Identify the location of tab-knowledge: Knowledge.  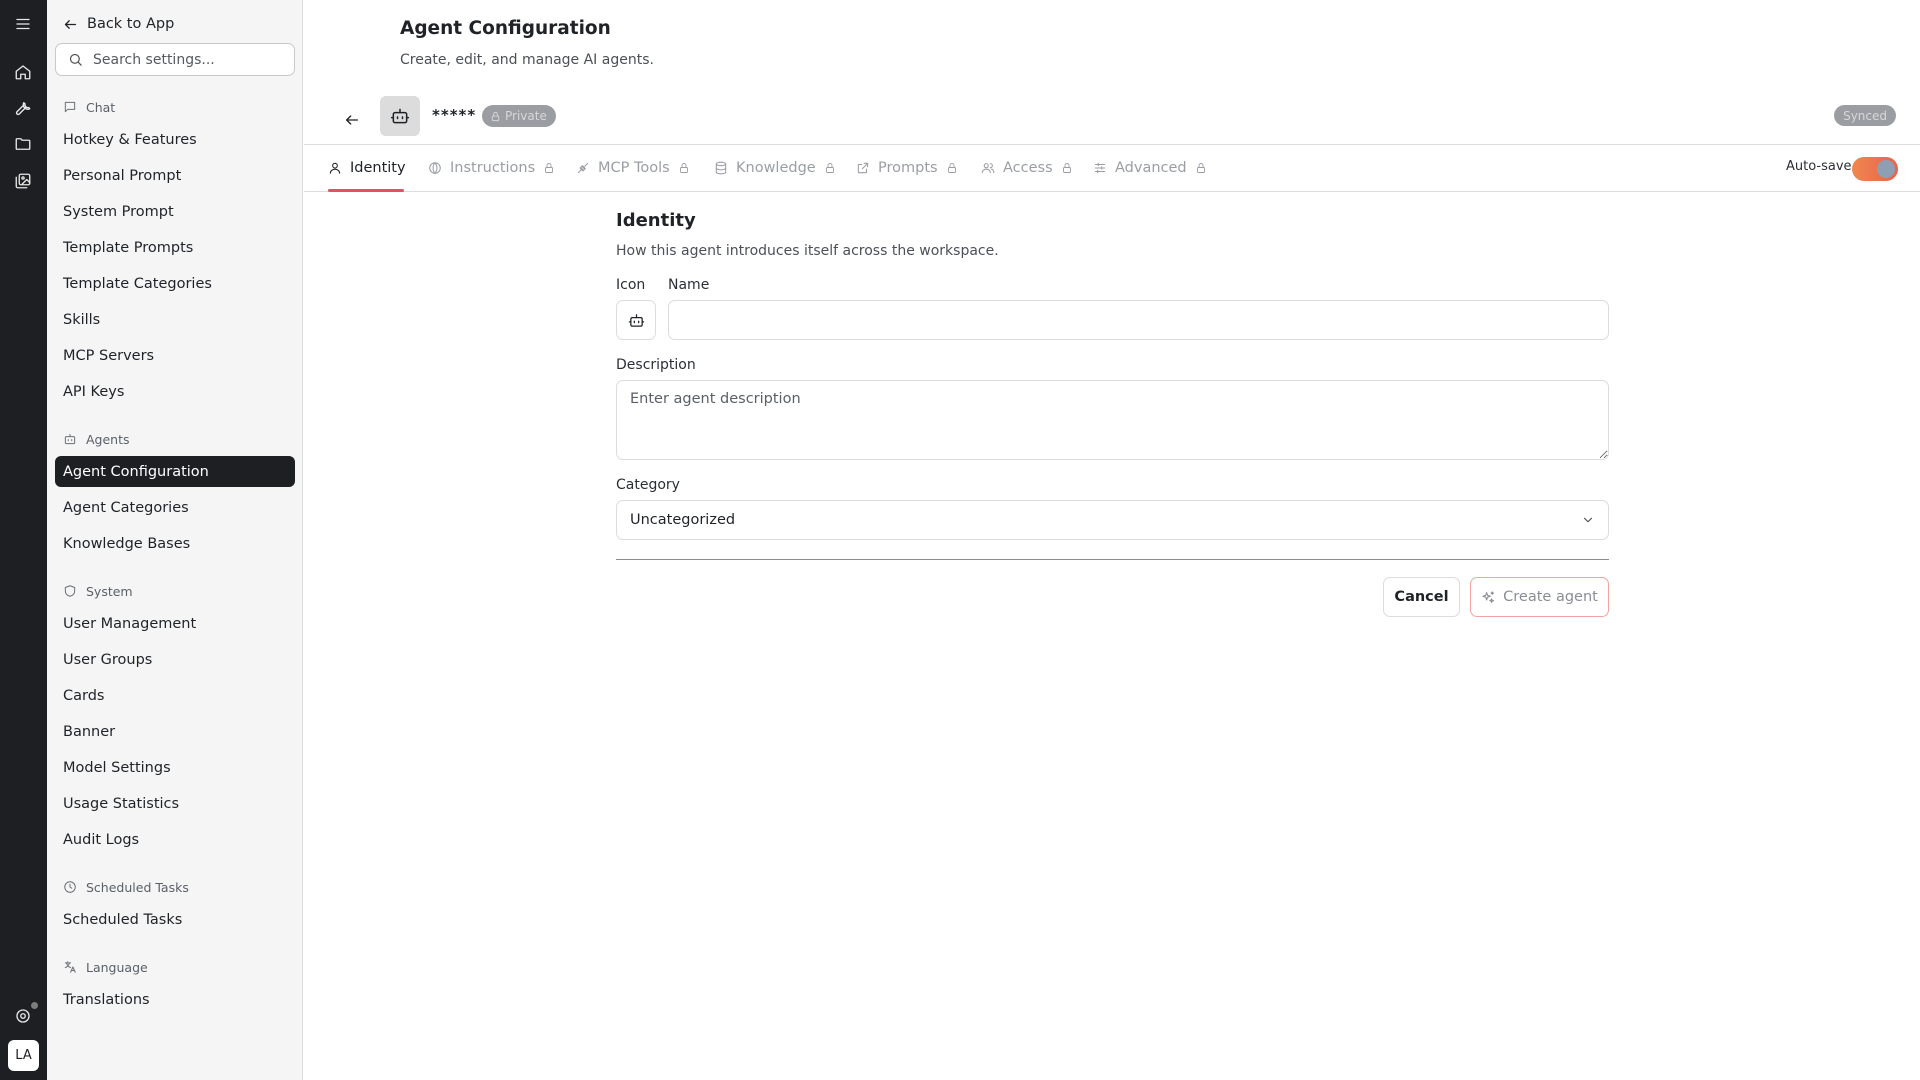
(775, 168).